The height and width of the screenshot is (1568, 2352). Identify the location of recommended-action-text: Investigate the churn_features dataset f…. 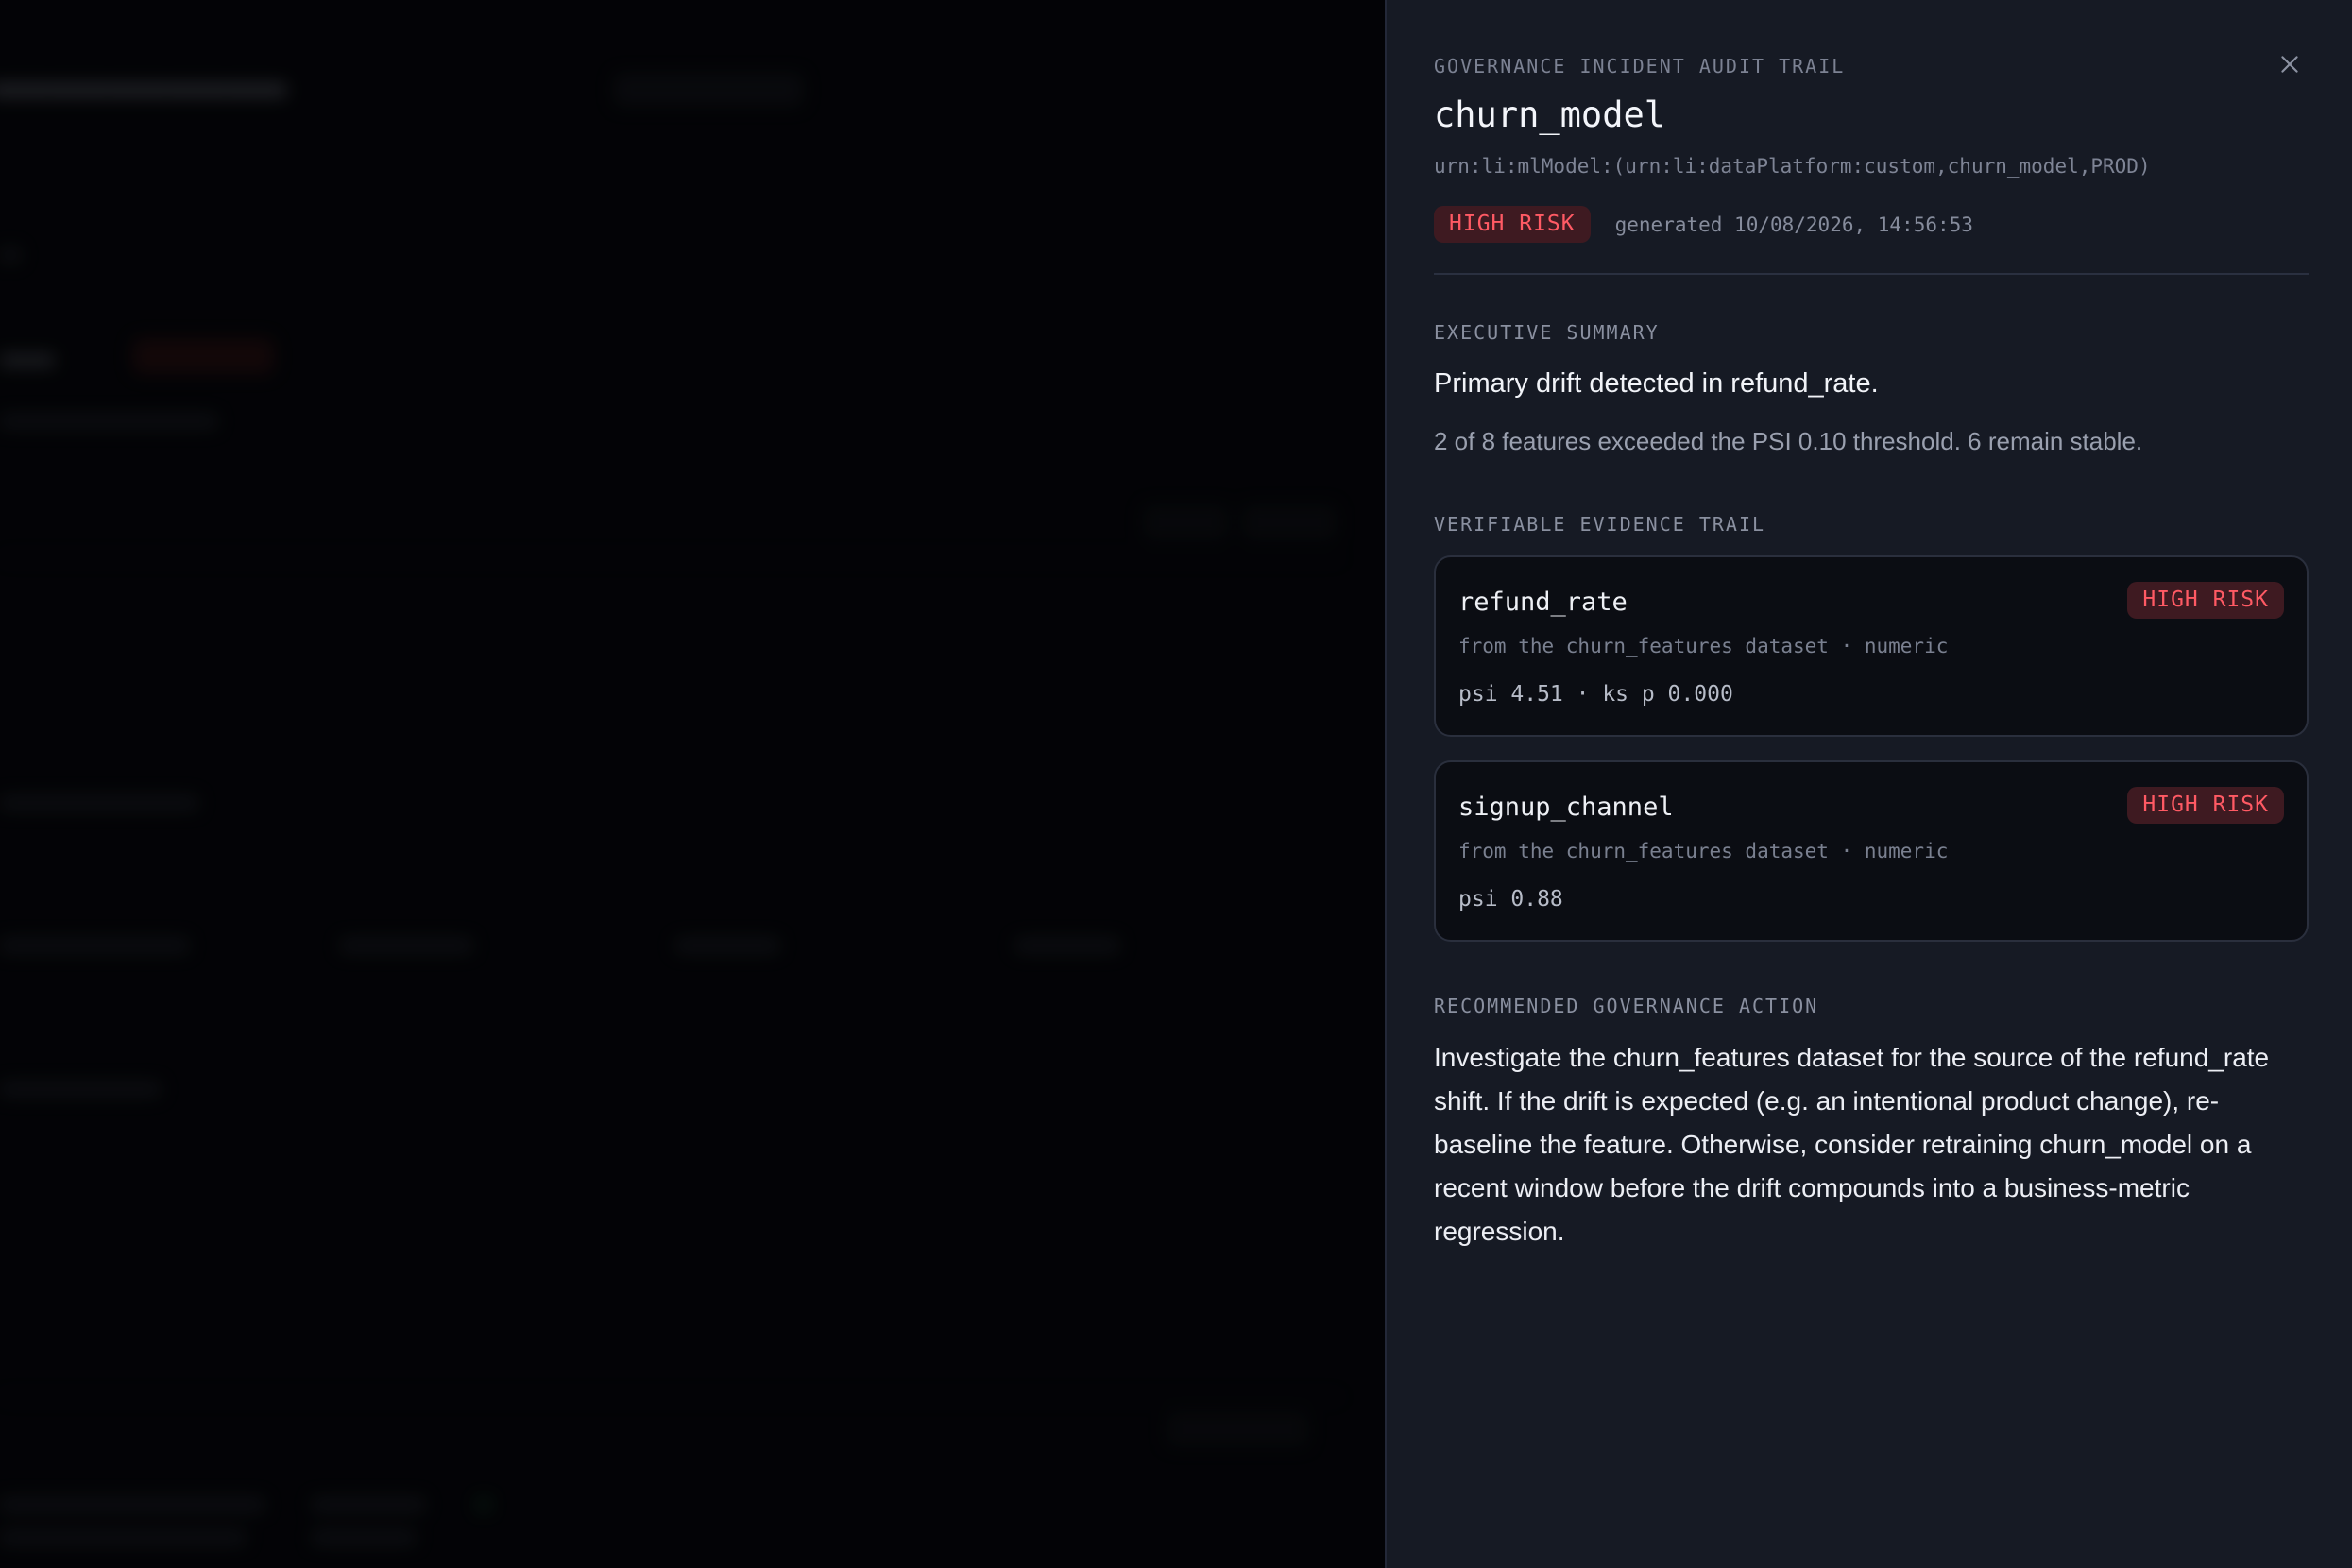
(1852, 1144).